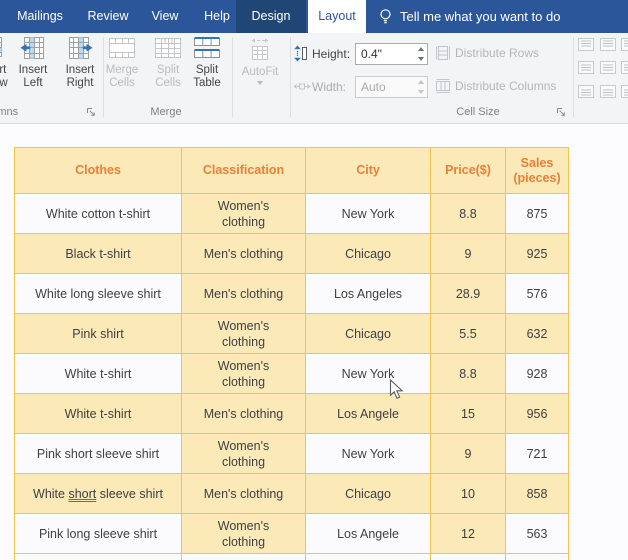 Image resolution: width=628 pixels, height=560 pixels. I want to click on table-cell: 15, so click(468, 413).